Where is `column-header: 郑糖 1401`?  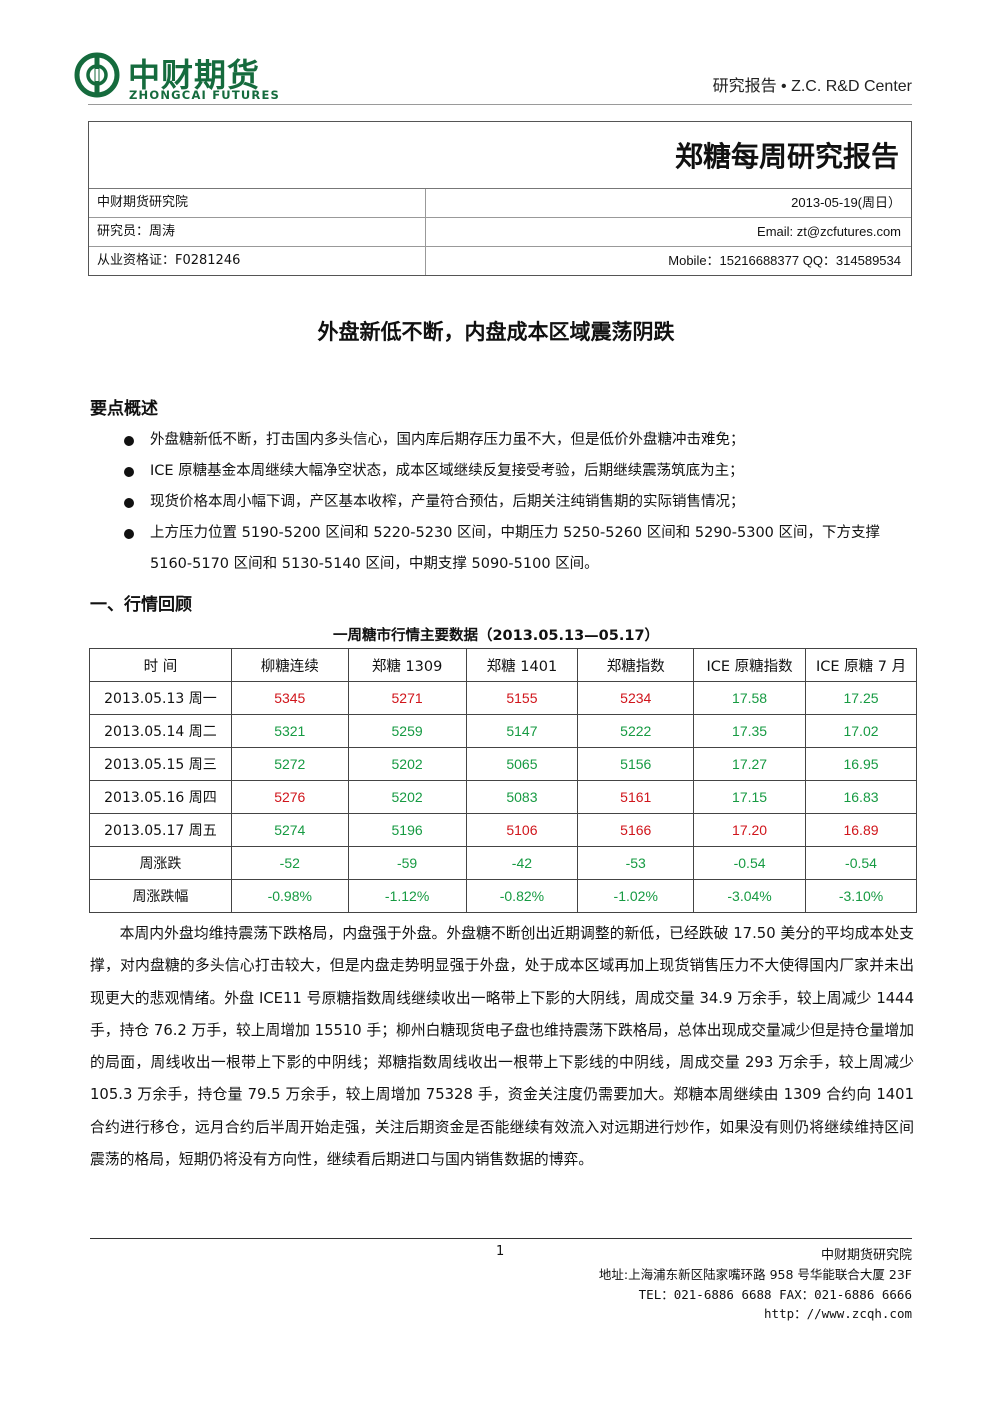
column-header: 郑糖 1401 is located at coordinates (522, 665).